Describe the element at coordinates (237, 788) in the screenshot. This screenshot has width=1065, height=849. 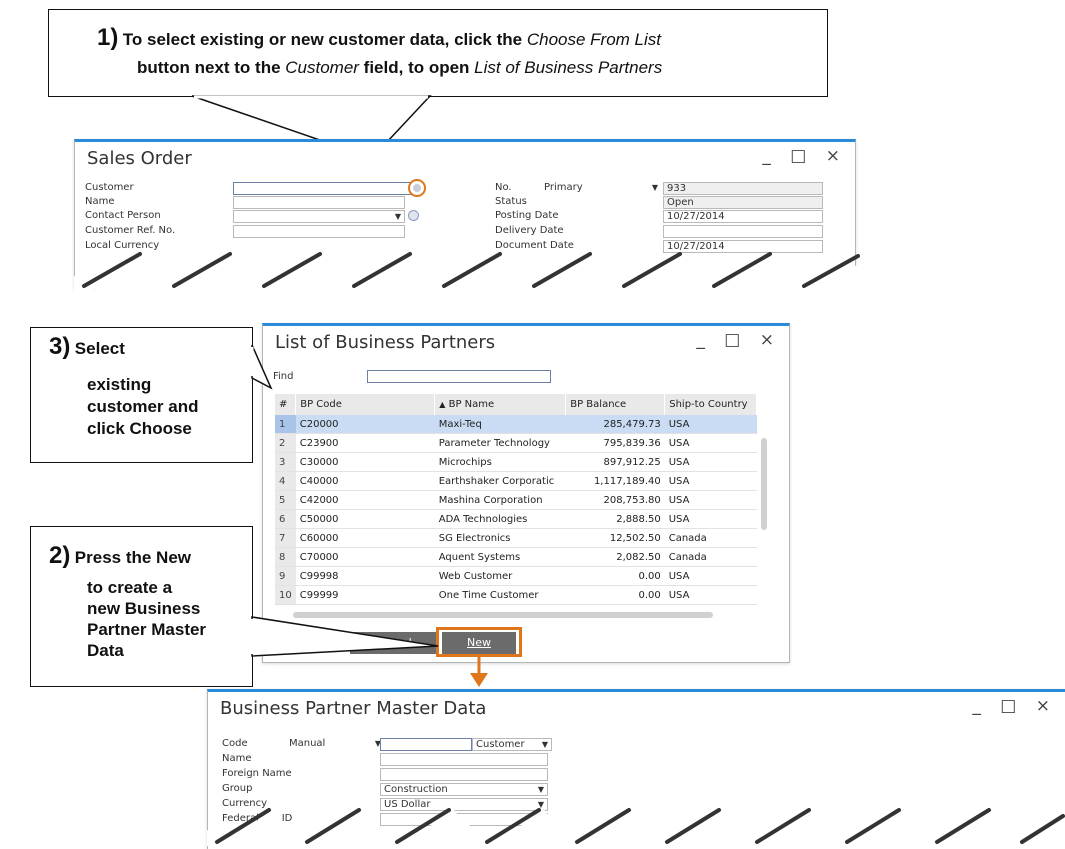
I see `group-label: Group` at that location.